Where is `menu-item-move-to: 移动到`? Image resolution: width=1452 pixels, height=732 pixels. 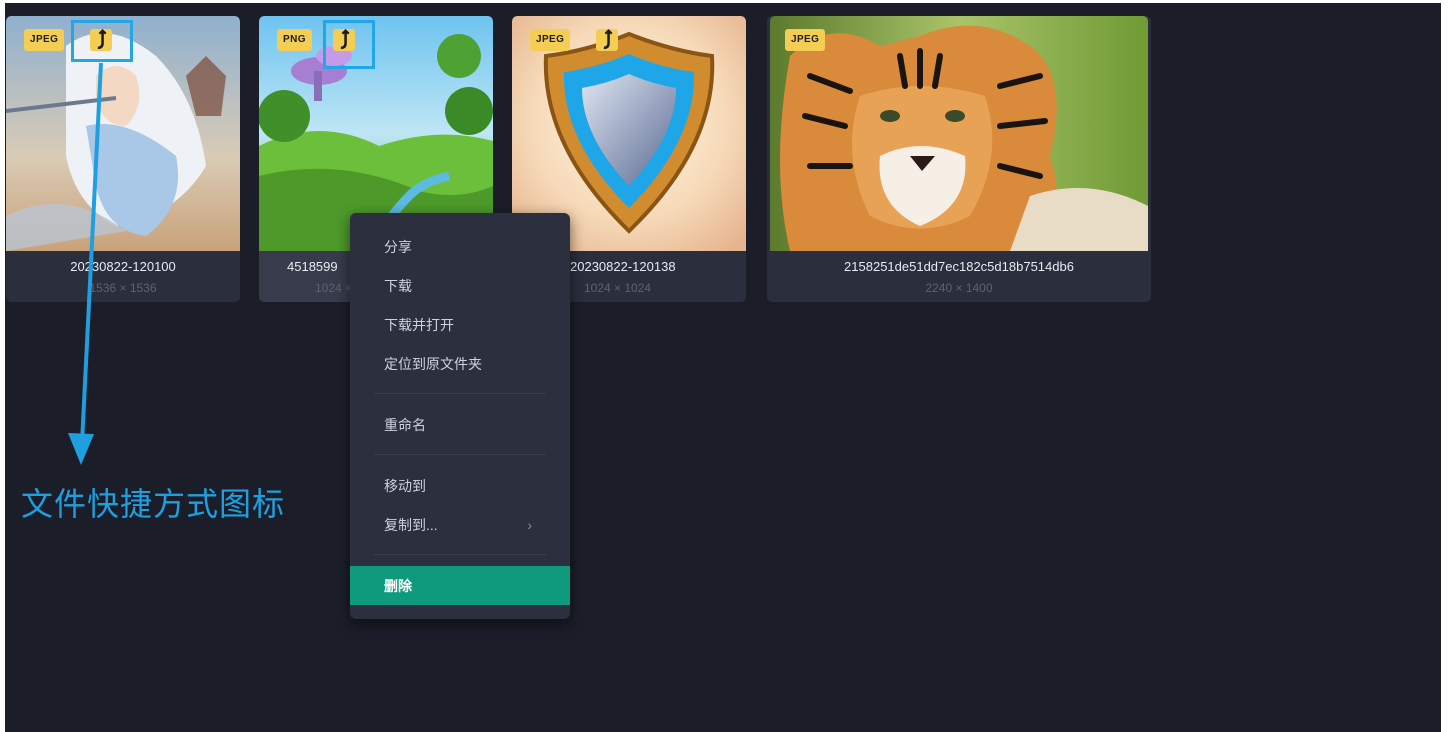 menu-item-move-to: 移动到 is located at coordinates (460, 485).